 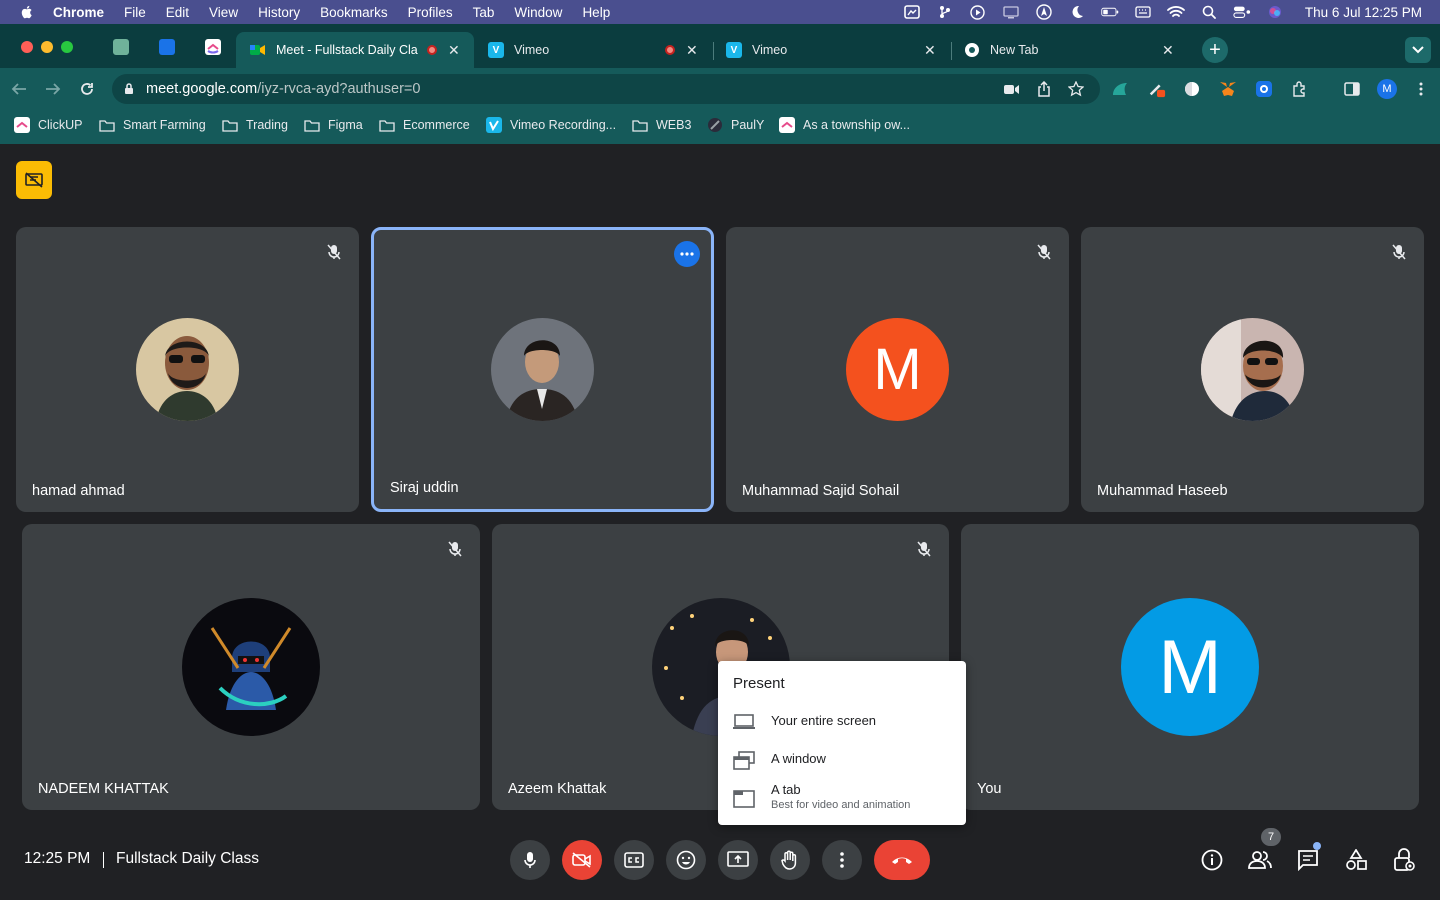 I want to click on keyboard-status-icon, so click(x=1143, y=12).